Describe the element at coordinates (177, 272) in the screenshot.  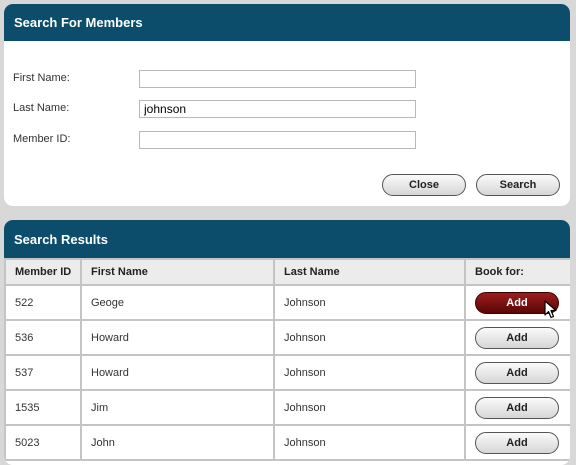
I see `column-header-first-name: First Name` at that location.